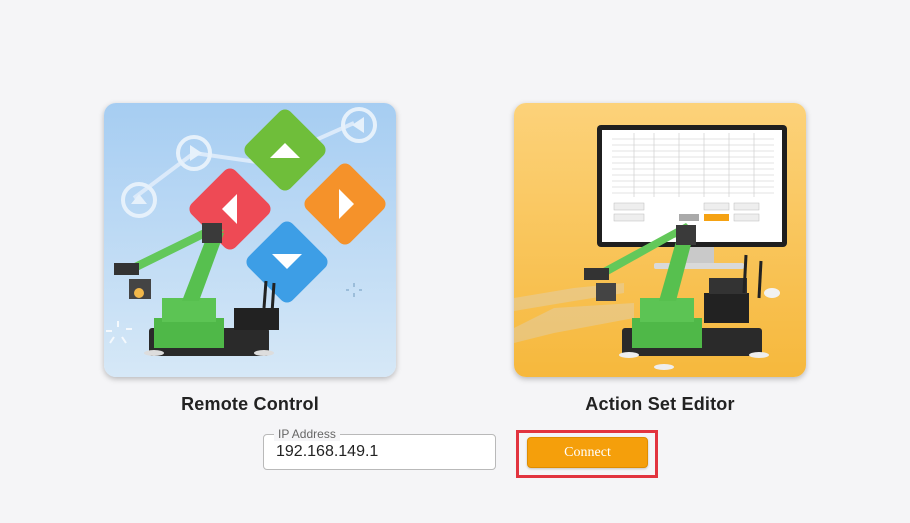 The height and width of the screenshot is (523, 910). Describe the element at coordinates (250, 404) in the screenshot. I see `remote-control-label: Remote Control` at that location.